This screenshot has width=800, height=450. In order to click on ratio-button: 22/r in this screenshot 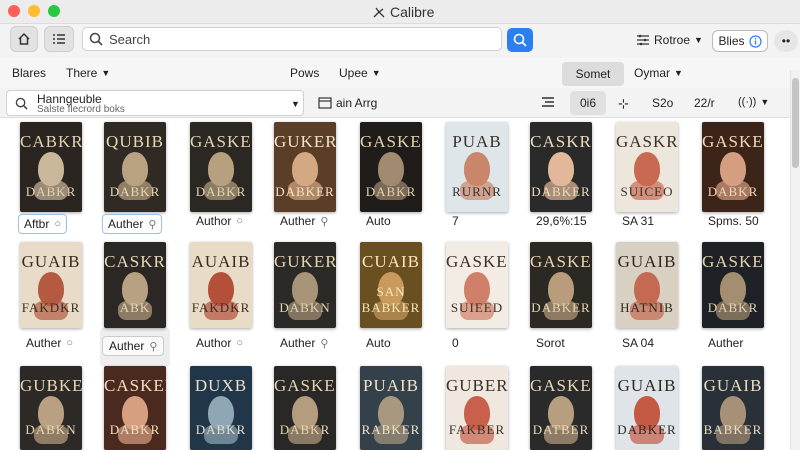, I will do `click(704, 103)`.